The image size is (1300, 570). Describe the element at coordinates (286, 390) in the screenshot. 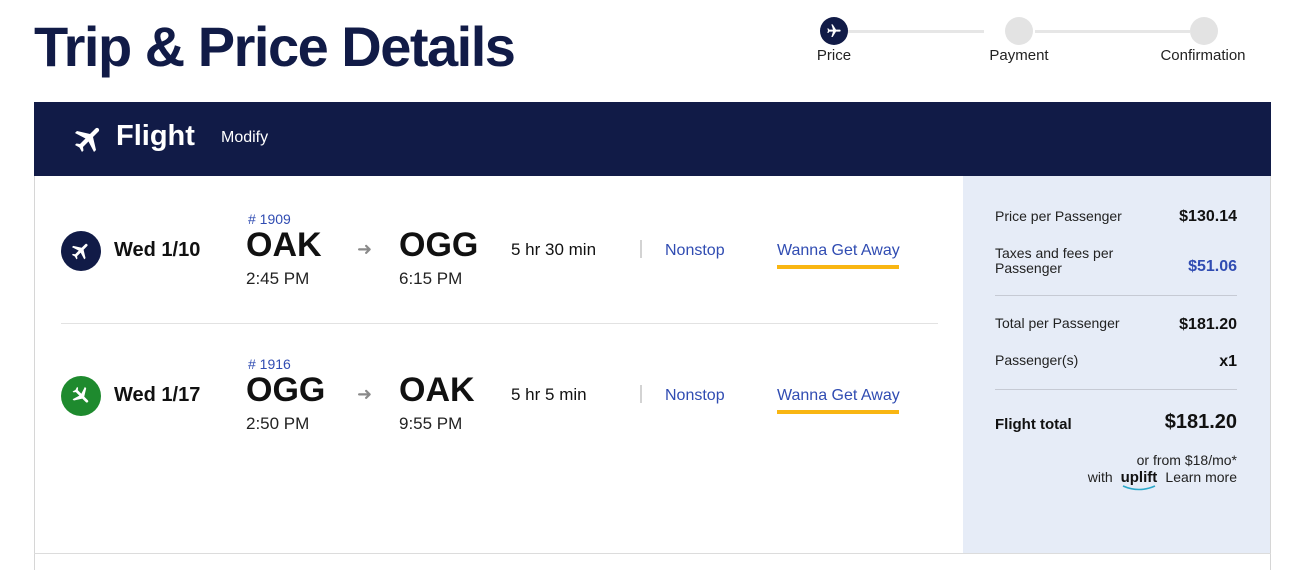

I see `origin-airport: OGG` at that location.